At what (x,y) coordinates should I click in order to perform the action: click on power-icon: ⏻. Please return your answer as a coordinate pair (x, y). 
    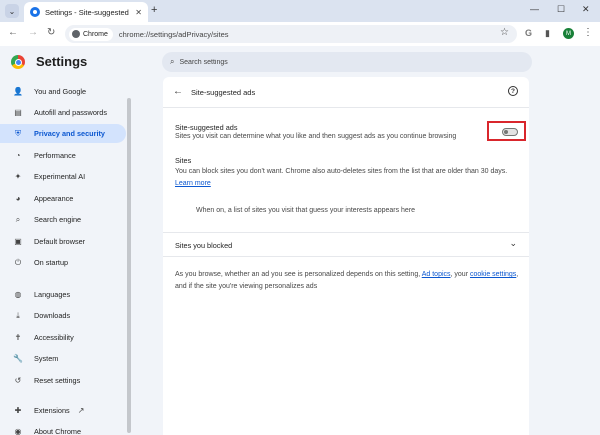
    Looking at the image, I should click on (18, 262).